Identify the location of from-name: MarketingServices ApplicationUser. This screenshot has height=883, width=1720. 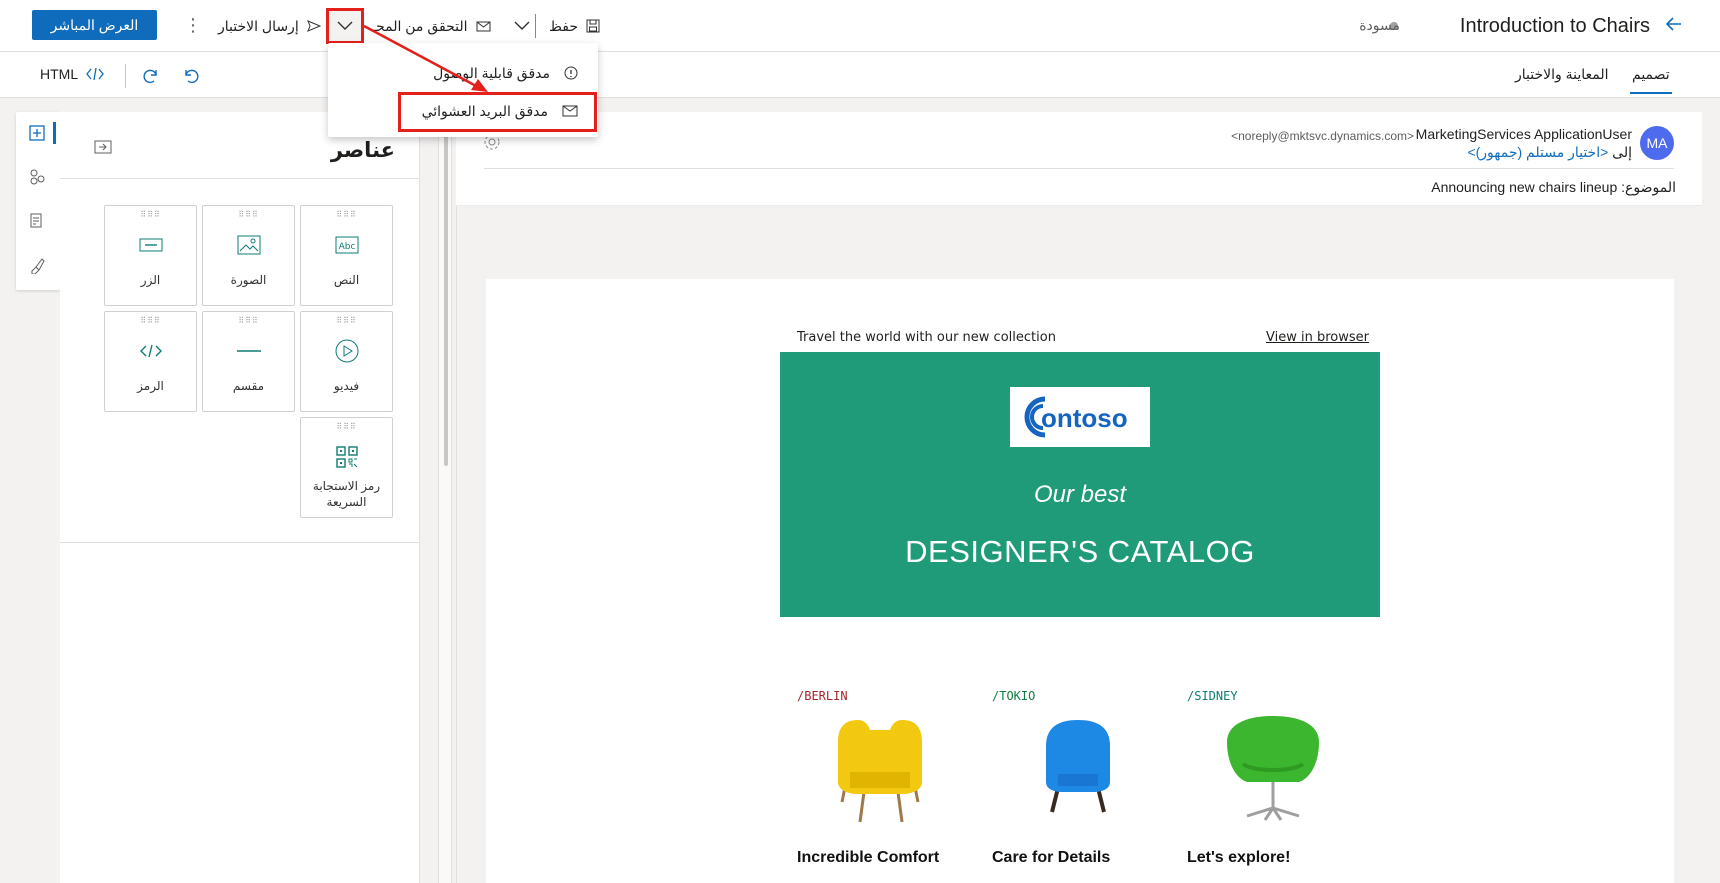
(1521, 134).